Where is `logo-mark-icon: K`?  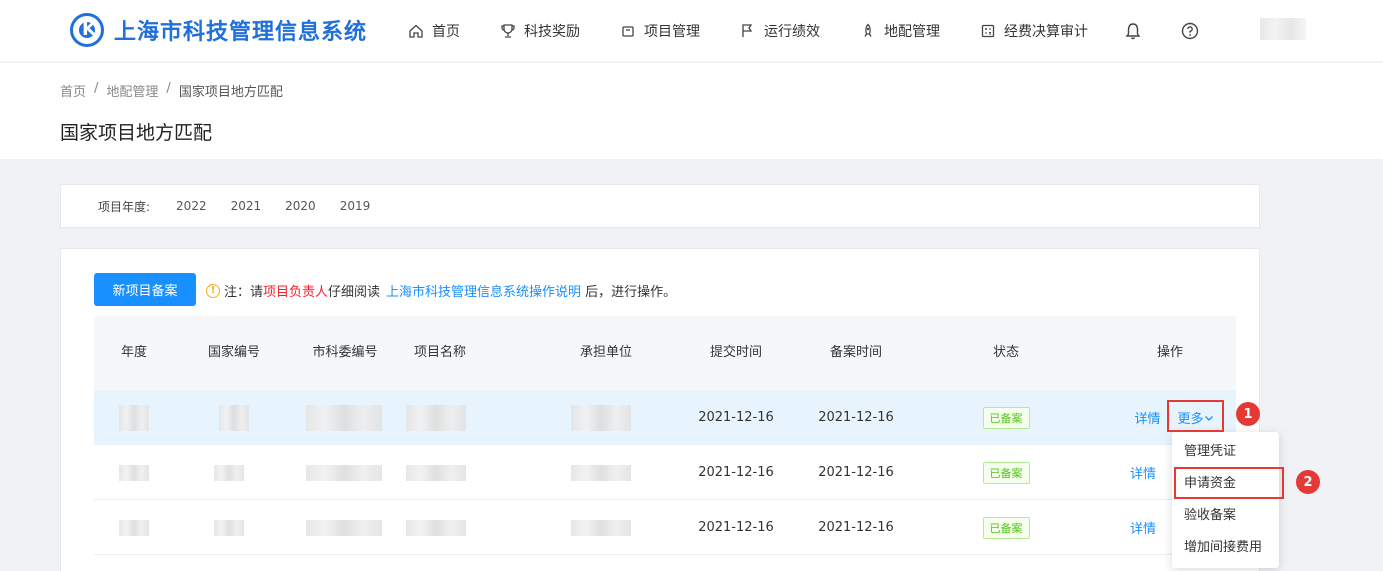 logo-mark-icon: K is located at coordinates (87, 30).